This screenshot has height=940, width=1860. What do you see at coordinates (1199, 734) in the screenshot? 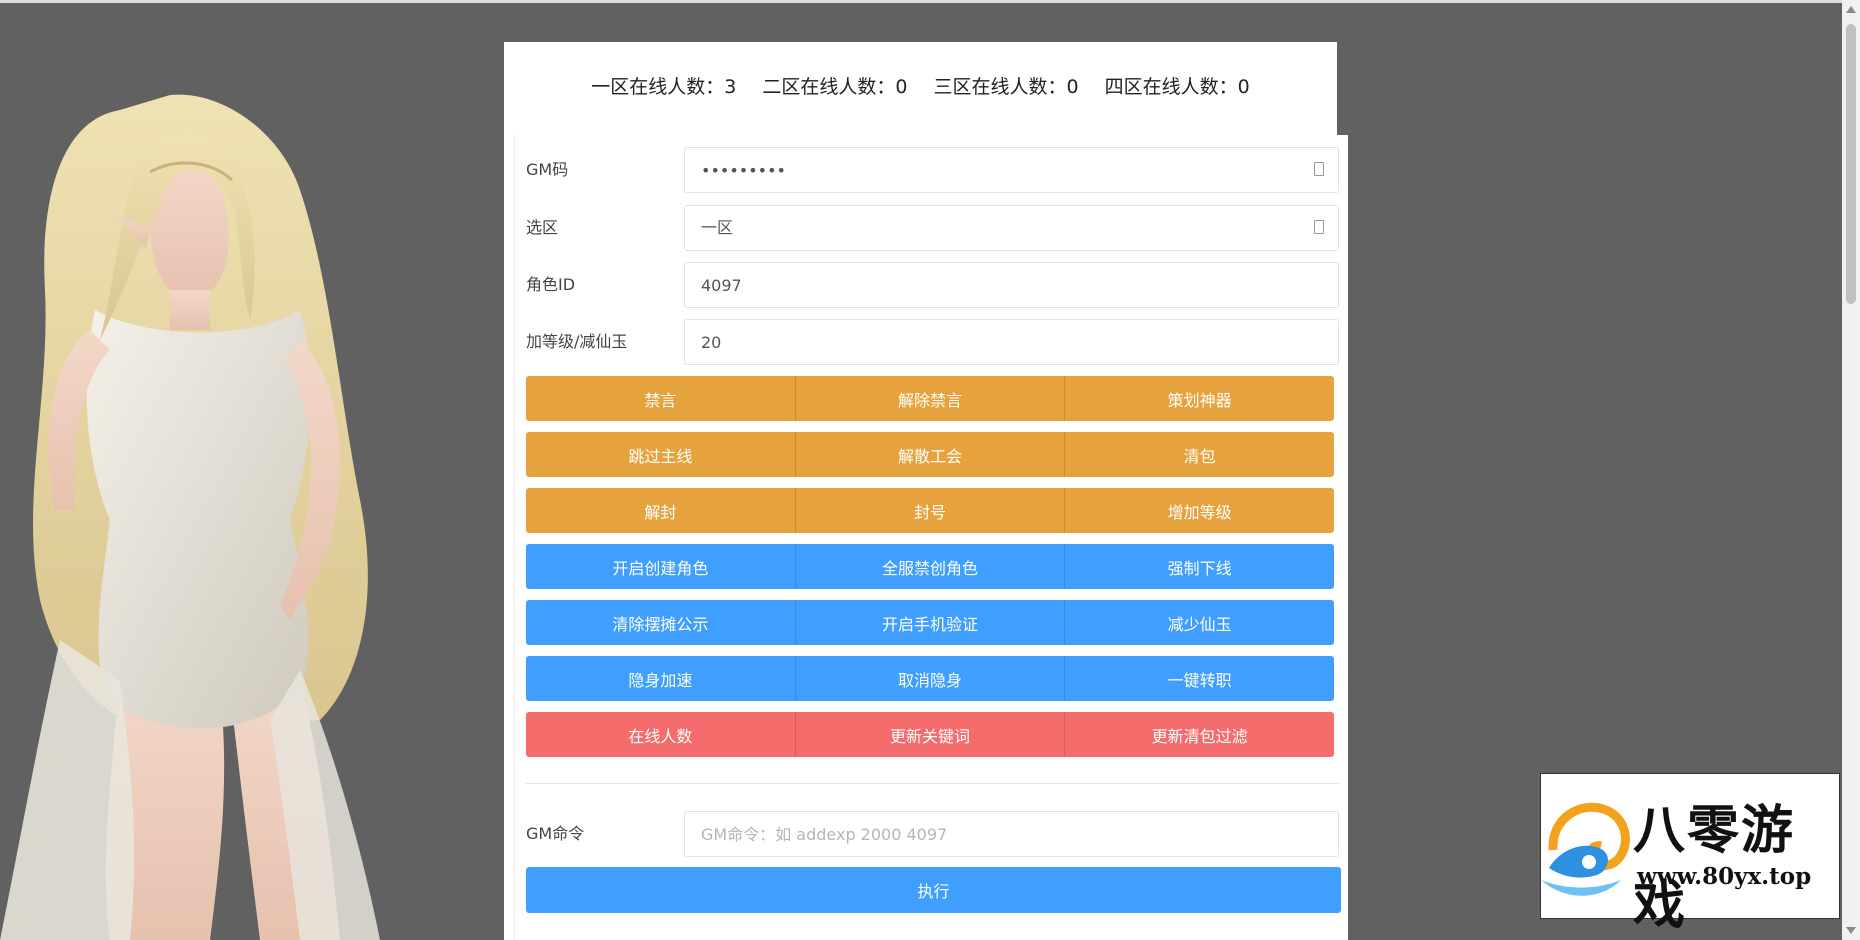
I see `update-bag-filter-button: 更新清包过滤` at bounding box center [1199, 734].